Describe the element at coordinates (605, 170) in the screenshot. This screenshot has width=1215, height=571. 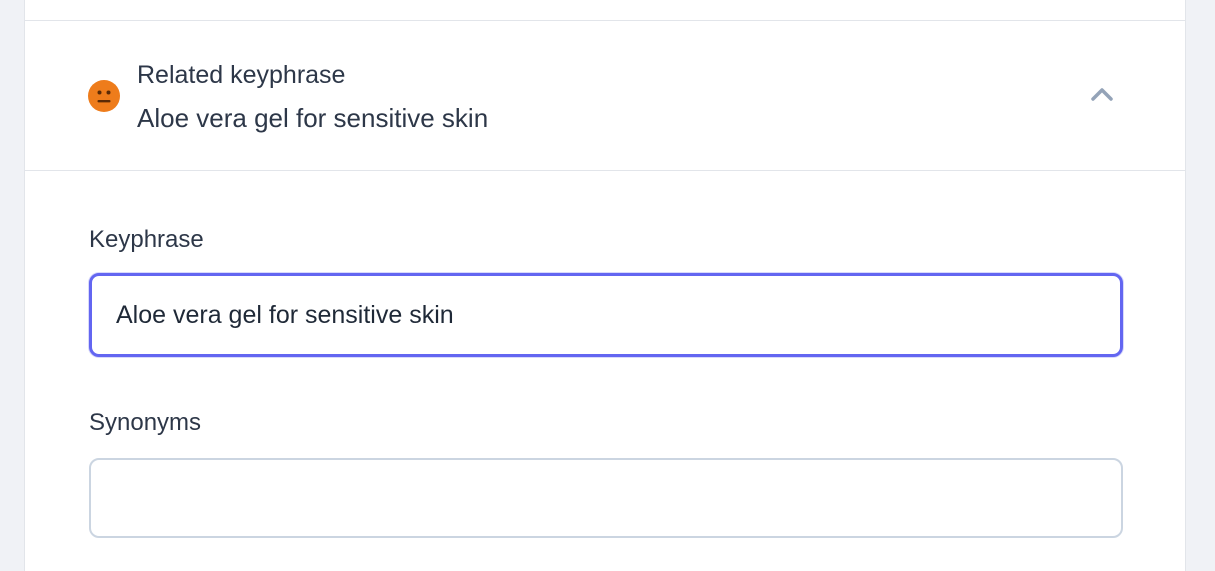
I see `divider` at that location.